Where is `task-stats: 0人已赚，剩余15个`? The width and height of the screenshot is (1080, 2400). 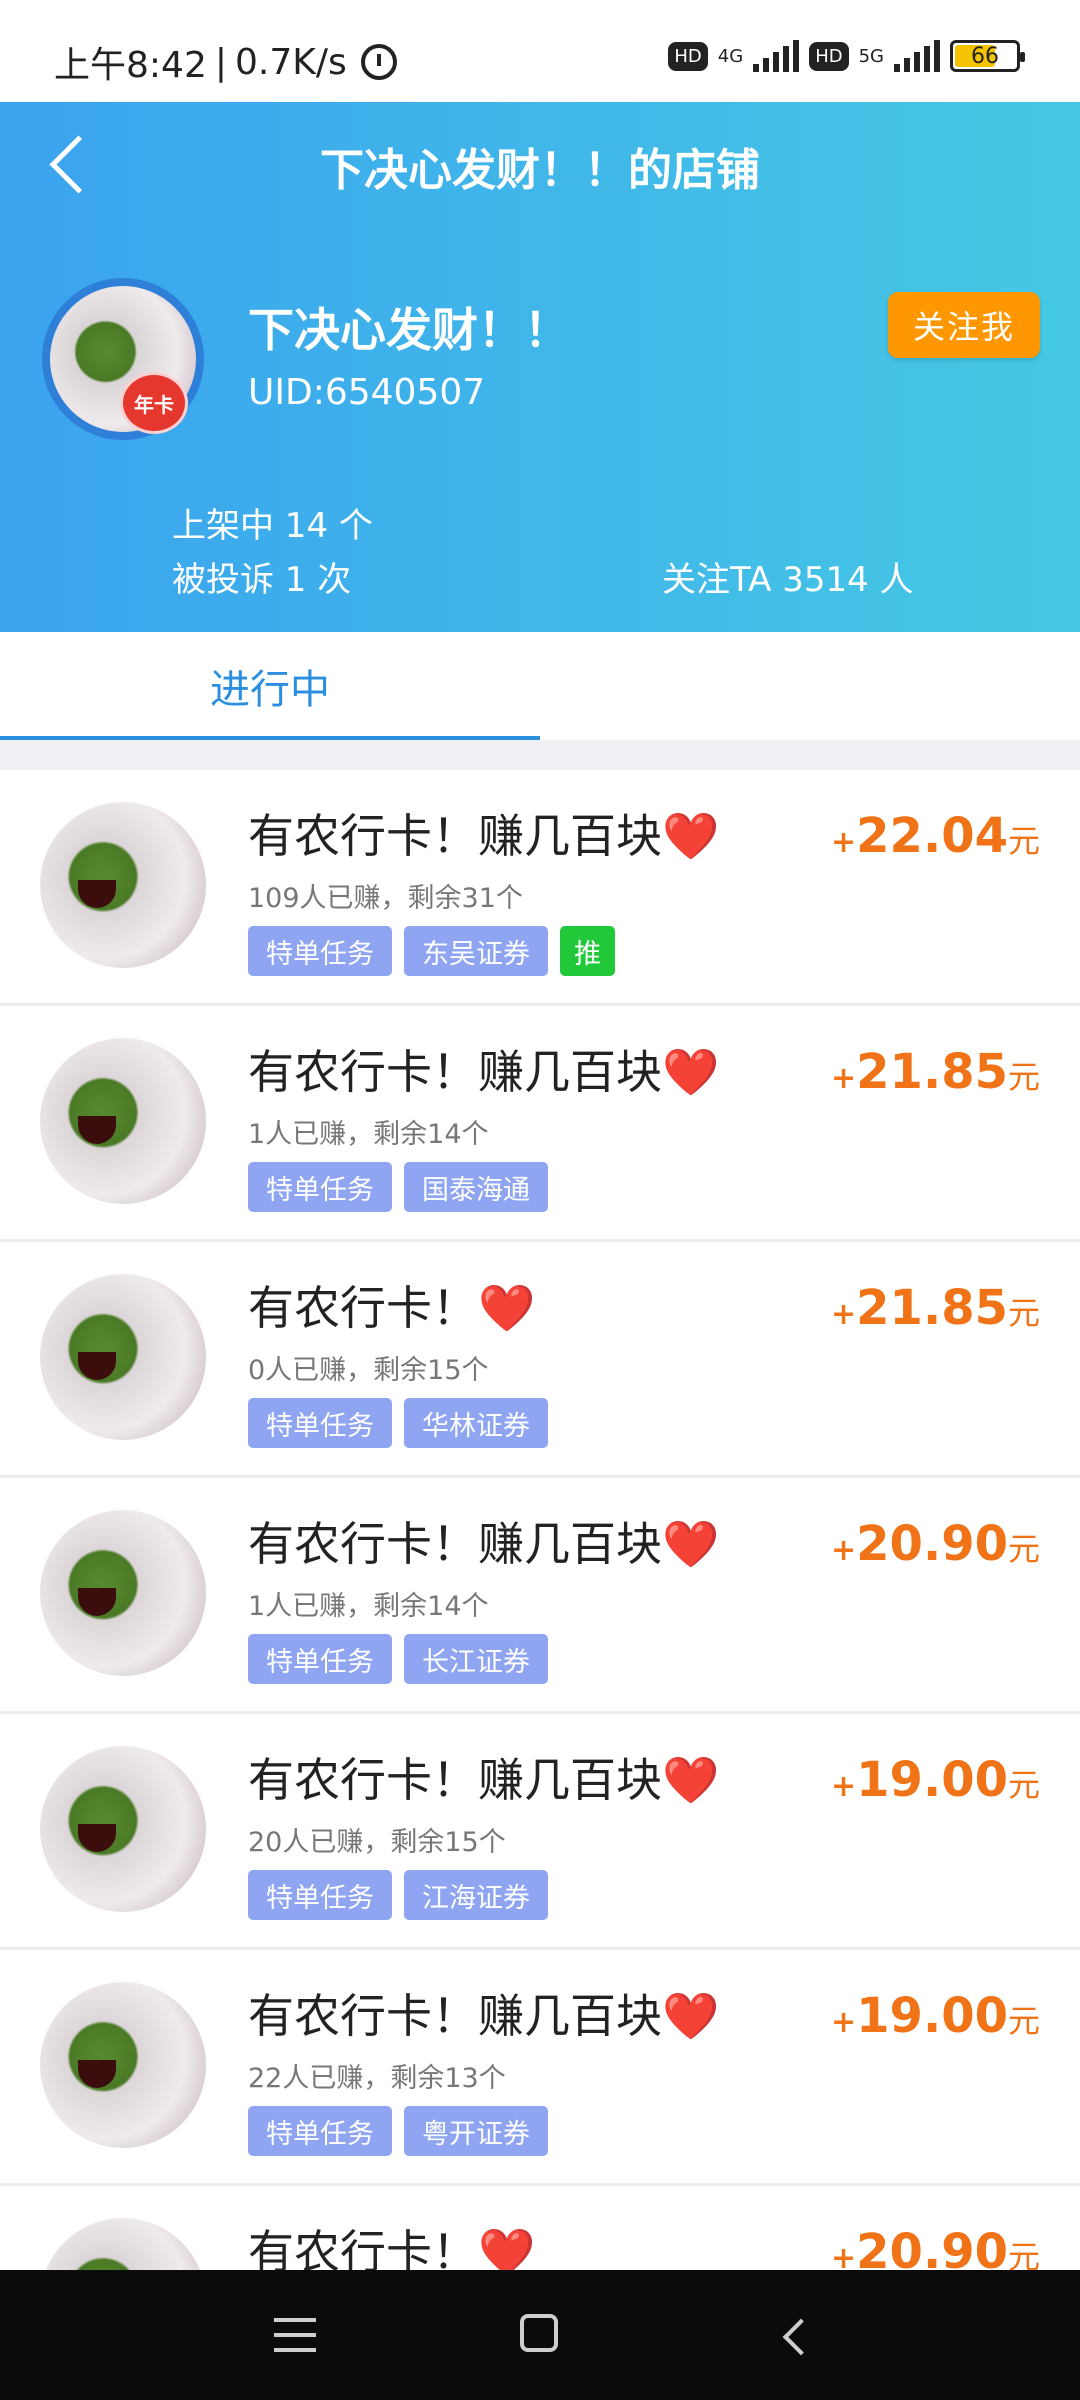
task-stats: 0人已赚，剩余15个 is located at coordinates (368, 1370).